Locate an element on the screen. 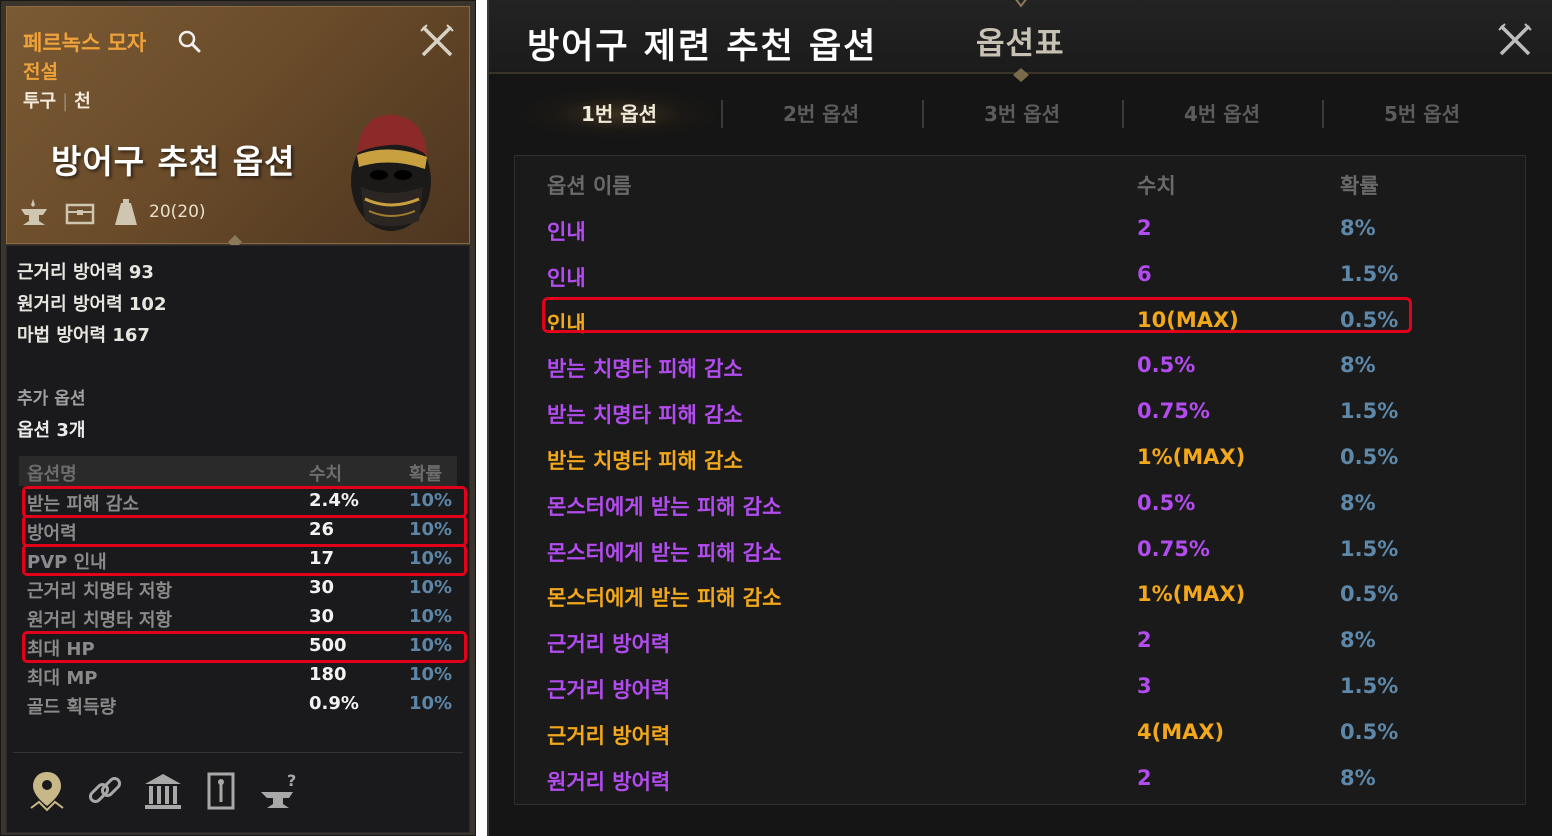 The height and width of the screenshot is (836, 1552). table-row: 받는 치명타 피해 감소 1%(MAX) 0.5% is located at coordinates (1021, 458).